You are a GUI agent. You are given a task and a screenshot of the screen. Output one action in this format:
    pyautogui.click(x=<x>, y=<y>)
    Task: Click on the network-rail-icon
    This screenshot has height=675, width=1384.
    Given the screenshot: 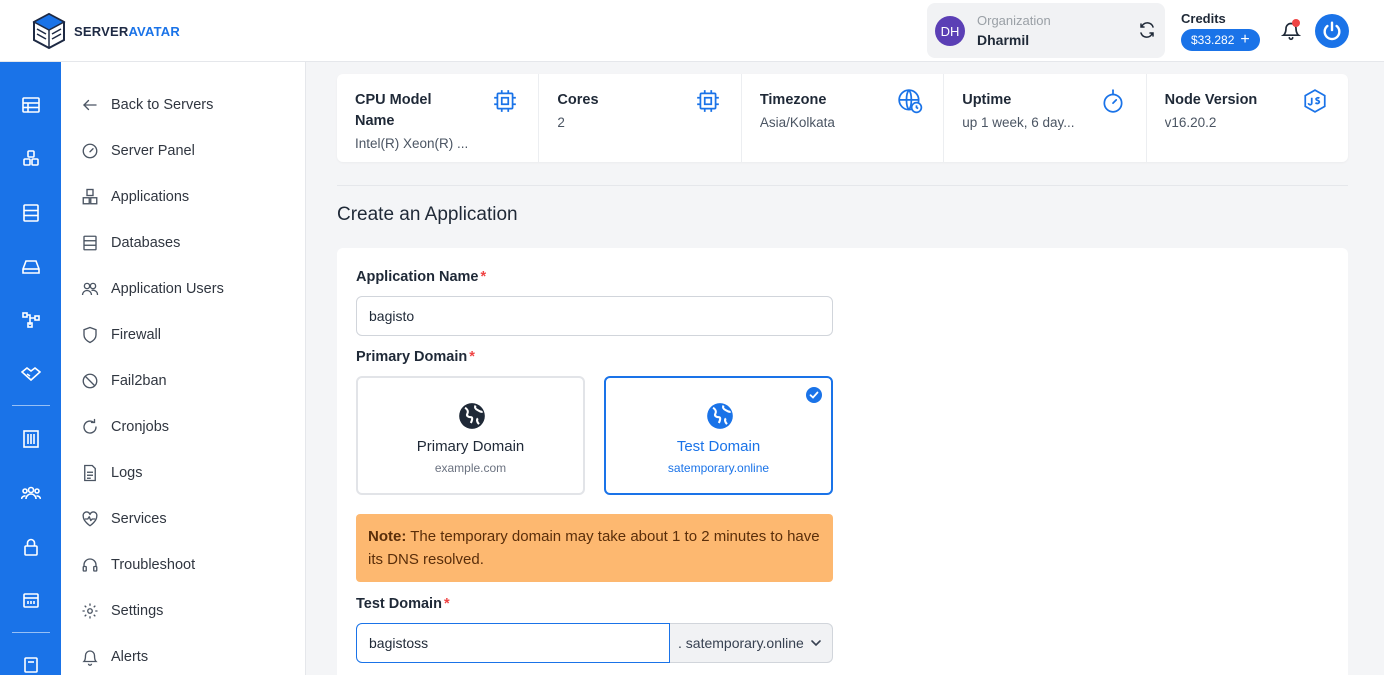 What is the action you would take?
    pyautogui.click(x=31, y=320)
    